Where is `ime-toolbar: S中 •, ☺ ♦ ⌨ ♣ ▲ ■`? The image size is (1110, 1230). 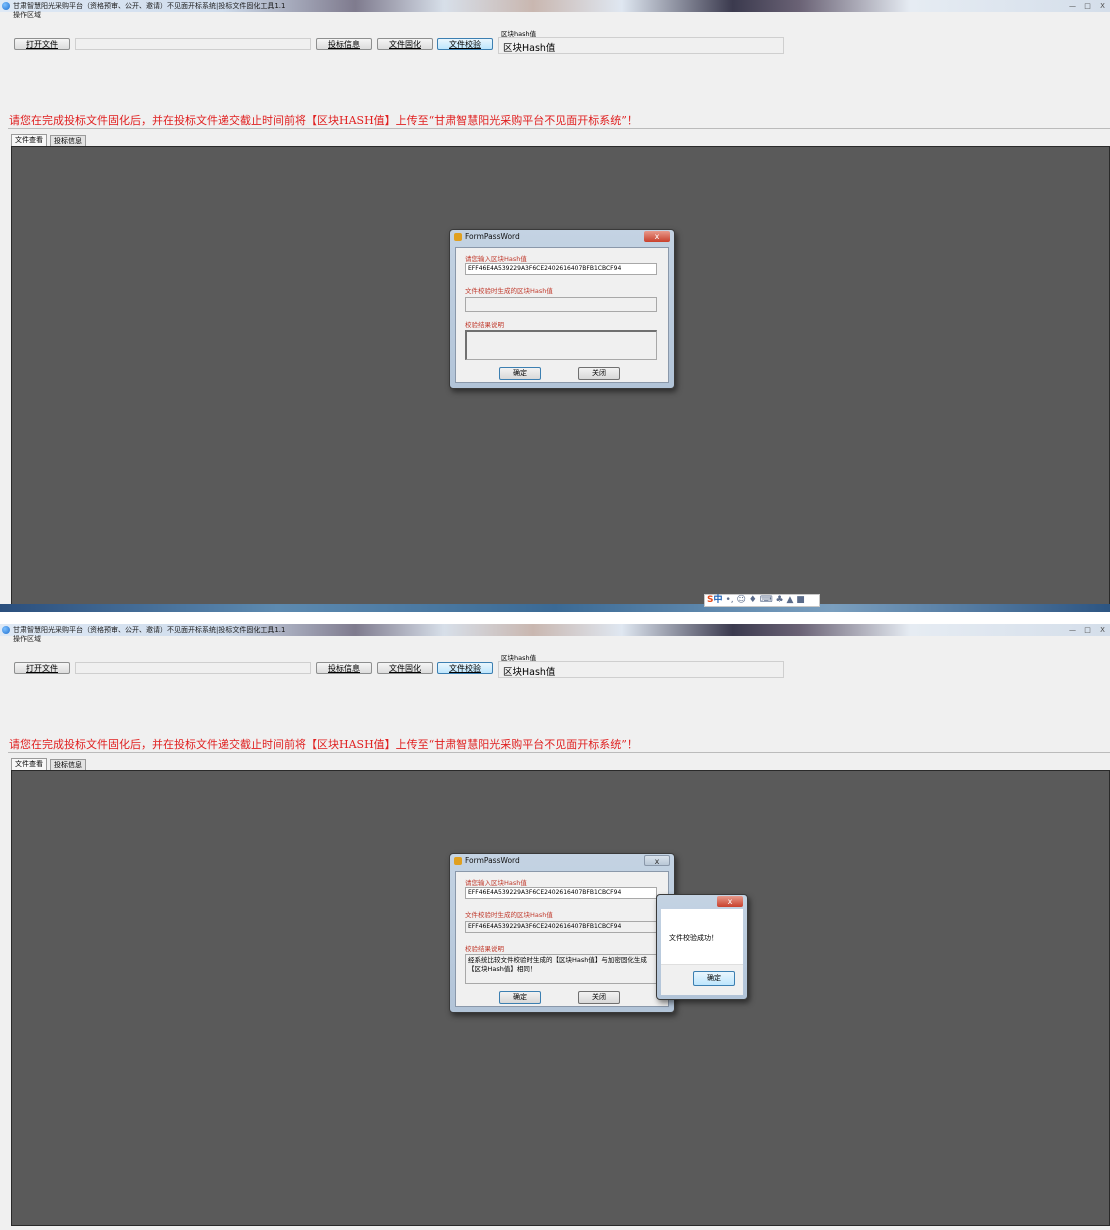 ime-toolbar: S中 •, ☺ ♦ ⌨ ♣ ▲ ■ is located at coordinates (762, 600).